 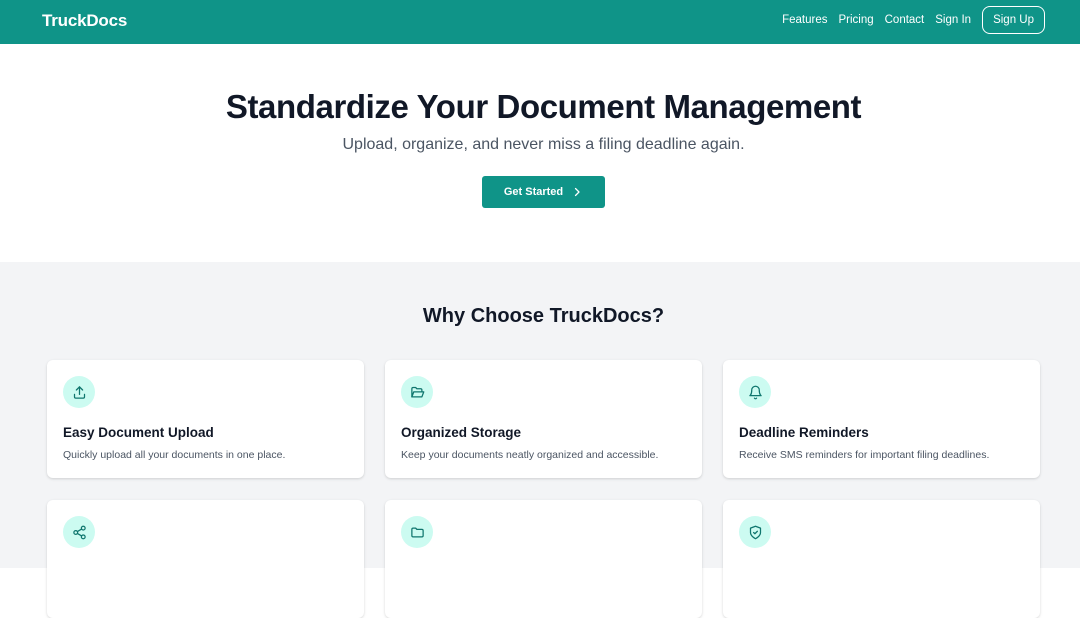 What do you see at coordinates (577, 192) in the screenshot?
I see `chevron-right-icon` at bounding box center [577, 192].